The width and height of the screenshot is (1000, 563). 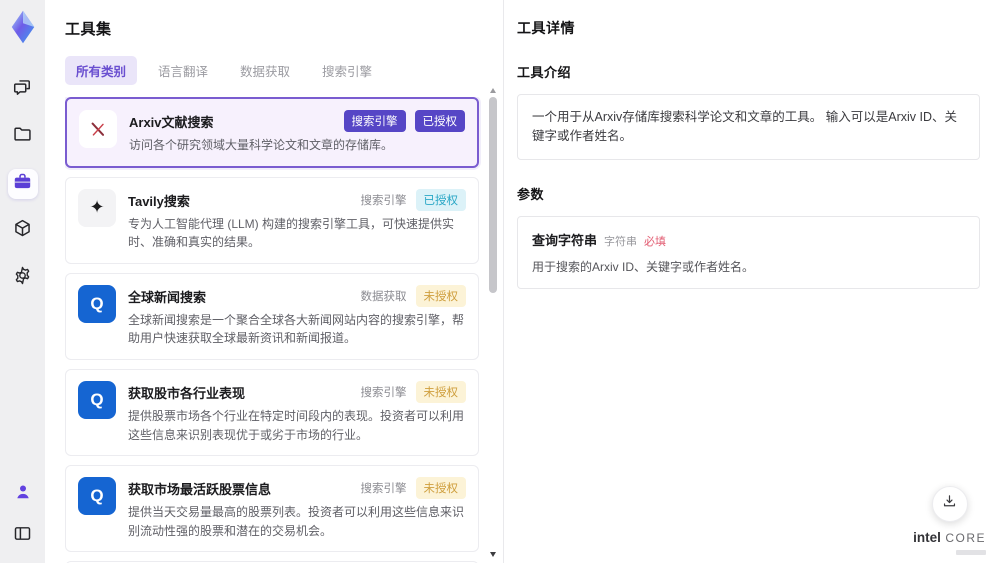 I want to click on chat-icon, so click(x=22, y=90).